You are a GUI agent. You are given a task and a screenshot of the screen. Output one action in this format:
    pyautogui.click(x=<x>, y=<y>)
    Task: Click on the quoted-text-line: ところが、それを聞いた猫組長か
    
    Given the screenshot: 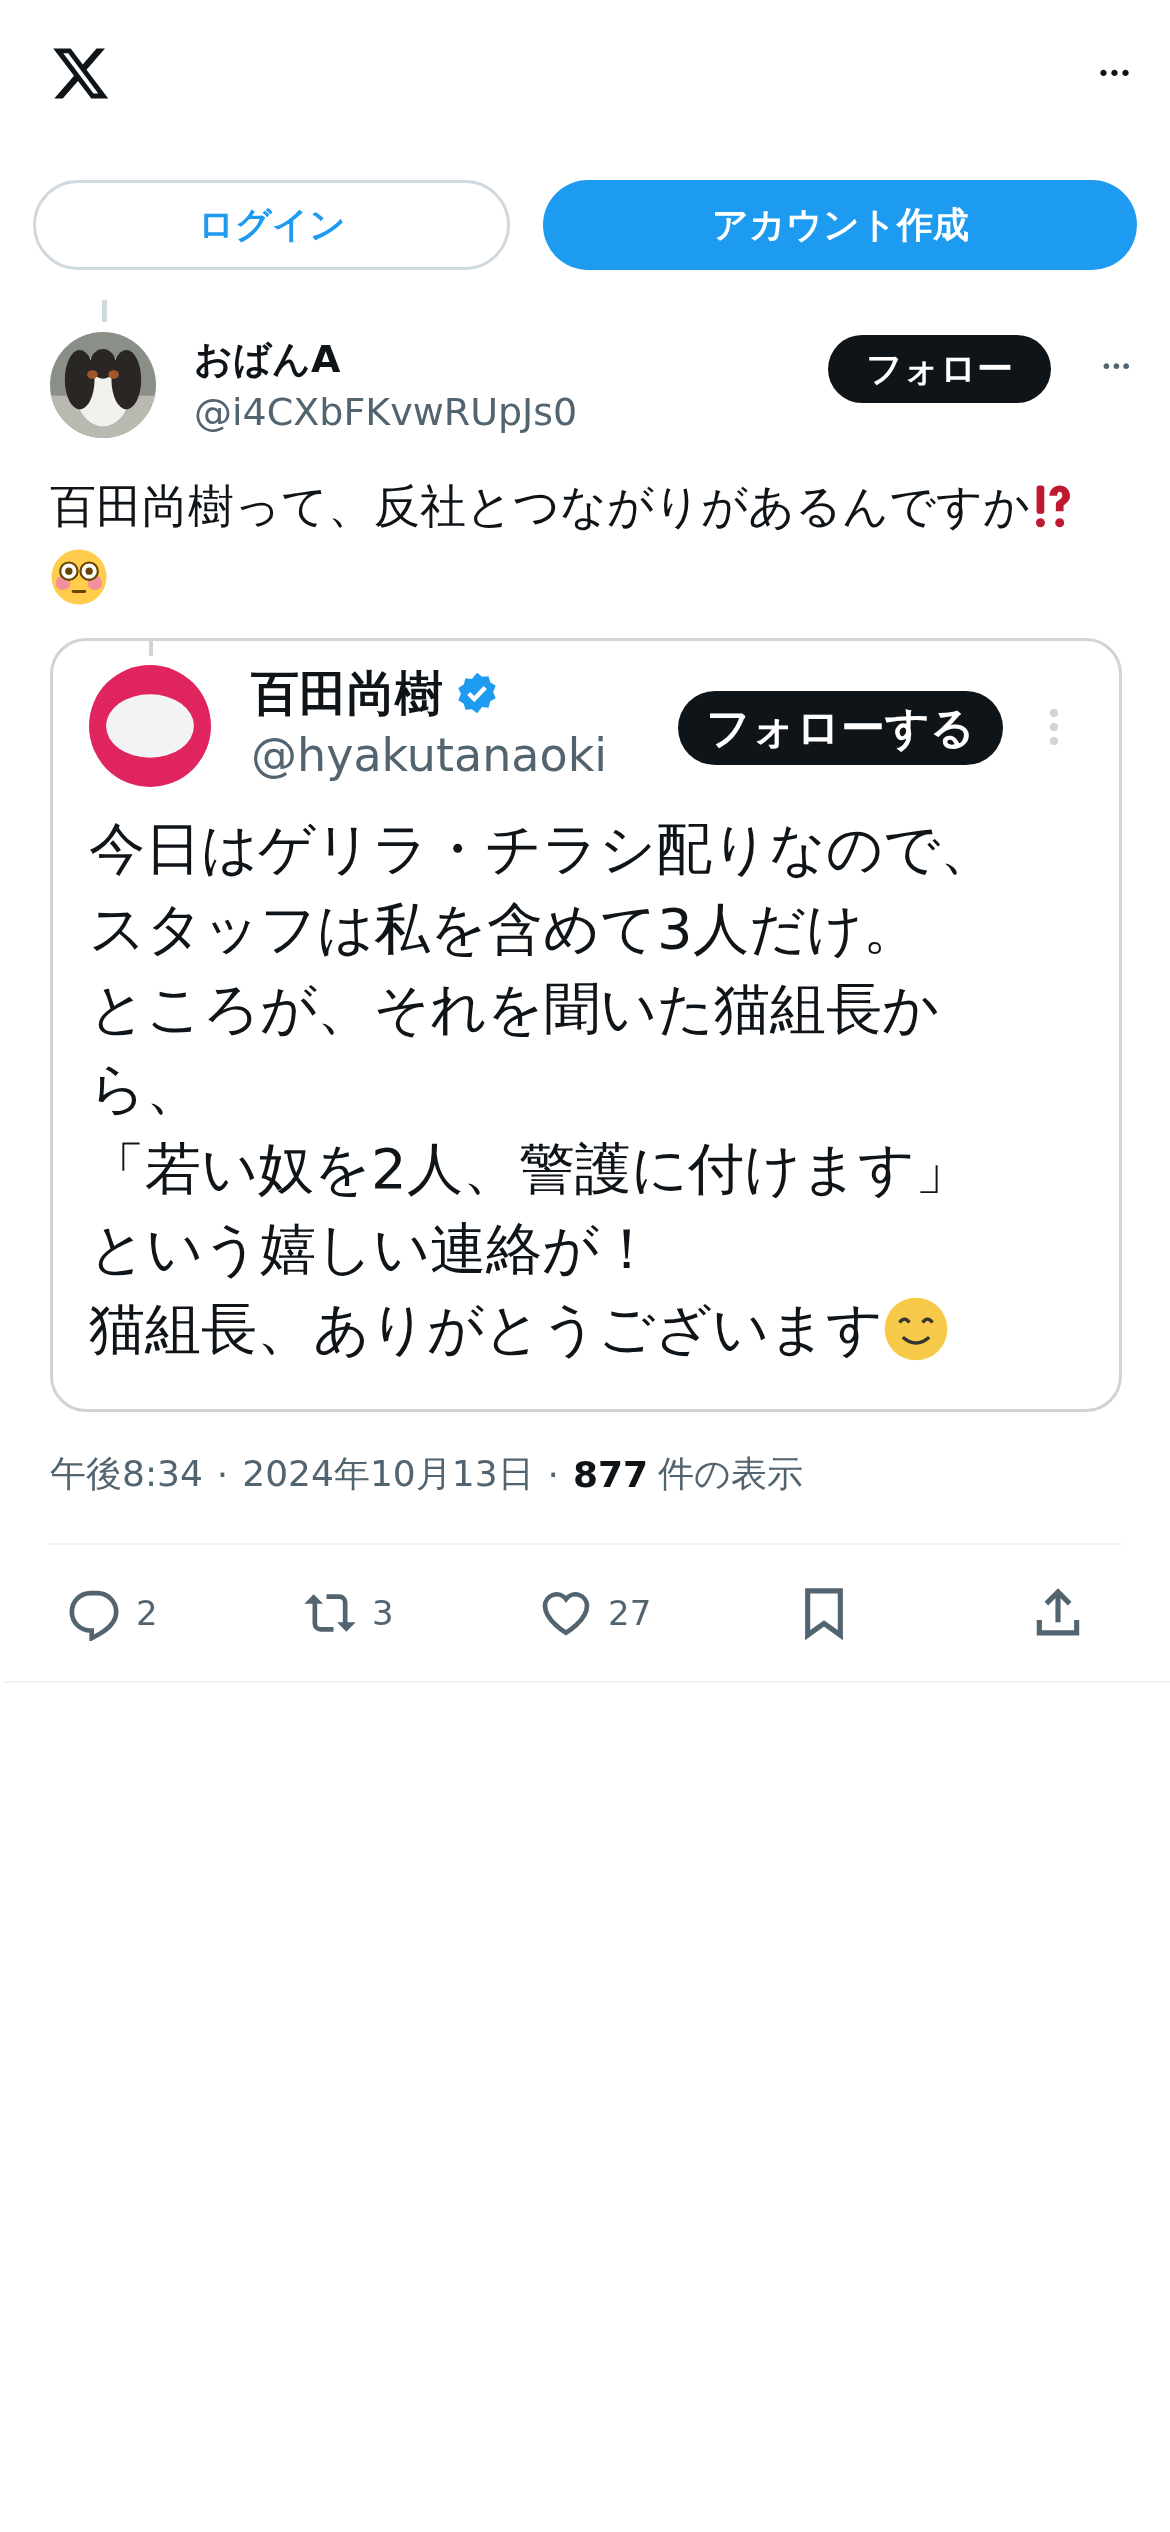 What is the action you would take?
    pyautogui.click(x=514, y=1009)
    